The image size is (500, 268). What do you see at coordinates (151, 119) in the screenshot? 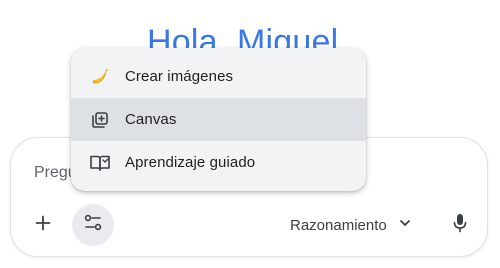
I see `menu-item-label: Canvas` at bounding box center [151, 119].